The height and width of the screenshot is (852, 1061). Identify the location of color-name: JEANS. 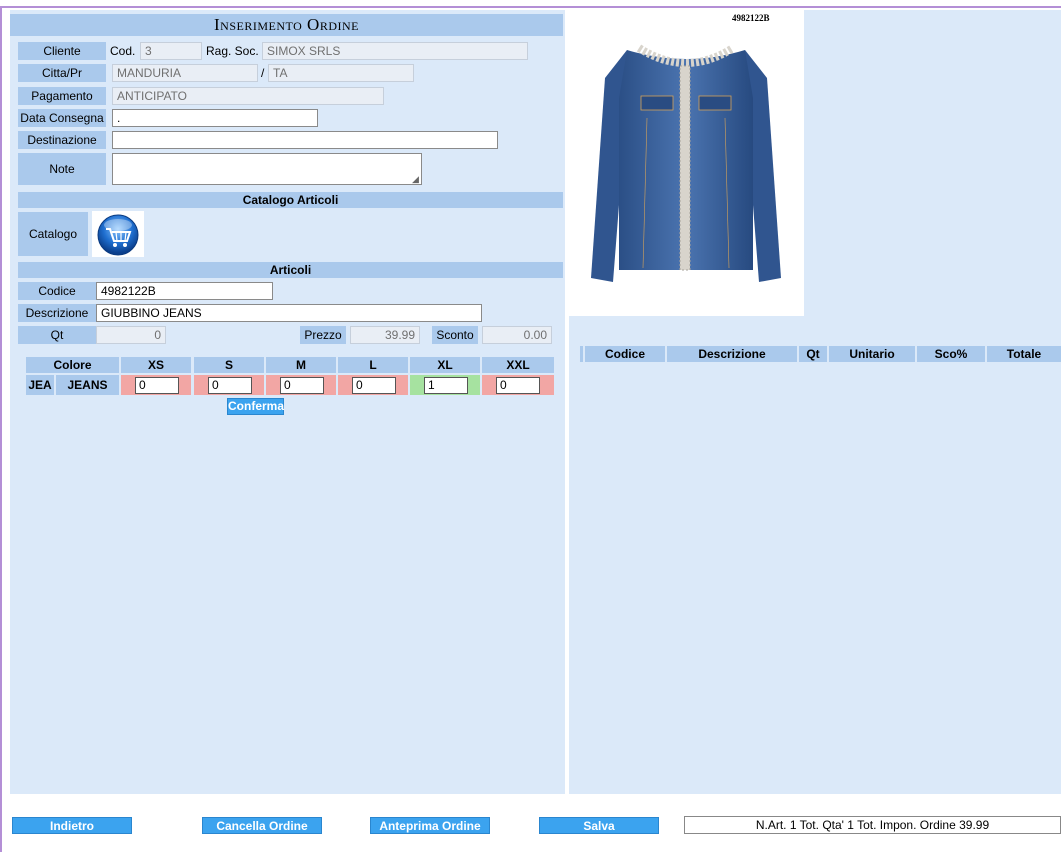
(87, 385).